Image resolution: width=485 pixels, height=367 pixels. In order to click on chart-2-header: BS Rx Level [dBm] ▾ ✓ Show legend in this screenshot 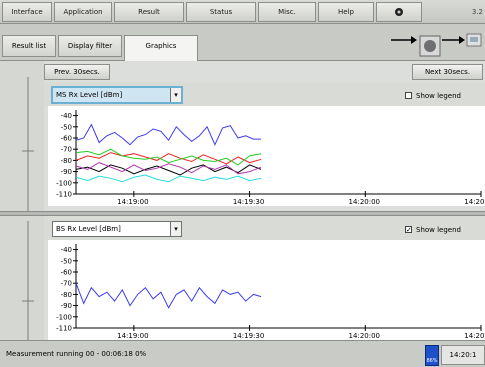, I will do `click(264, 228)`.